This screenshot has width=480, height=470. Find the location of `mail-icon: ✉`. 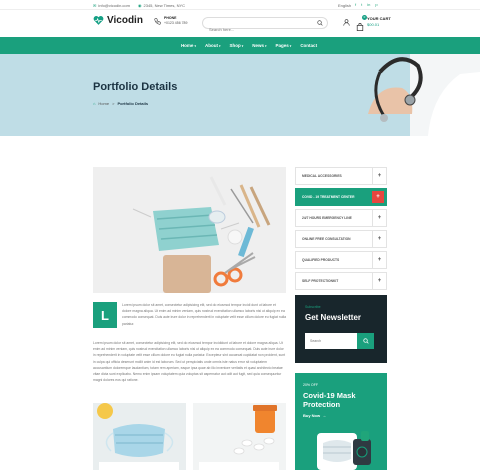

mail-icon: ✉ is located at coordinates (95, 5).